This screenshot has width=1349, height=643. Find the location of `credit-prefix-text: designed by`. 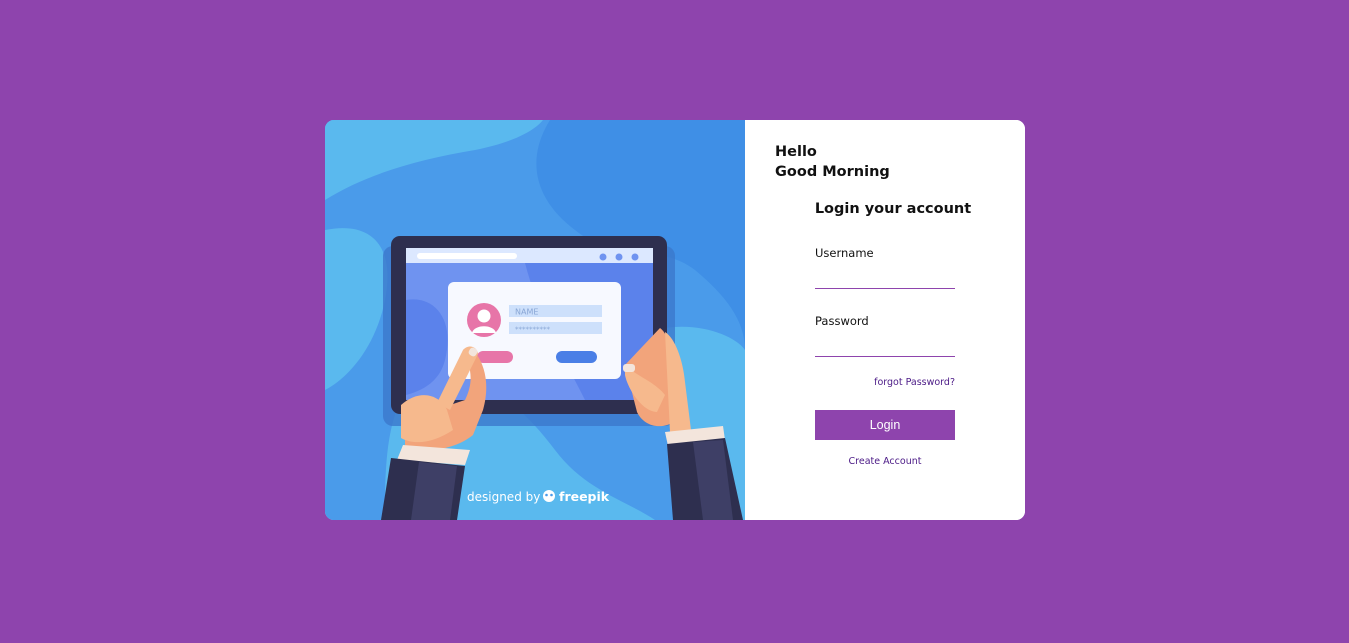

credit-prefix-text: designed by is located at coordinates (503, 497).